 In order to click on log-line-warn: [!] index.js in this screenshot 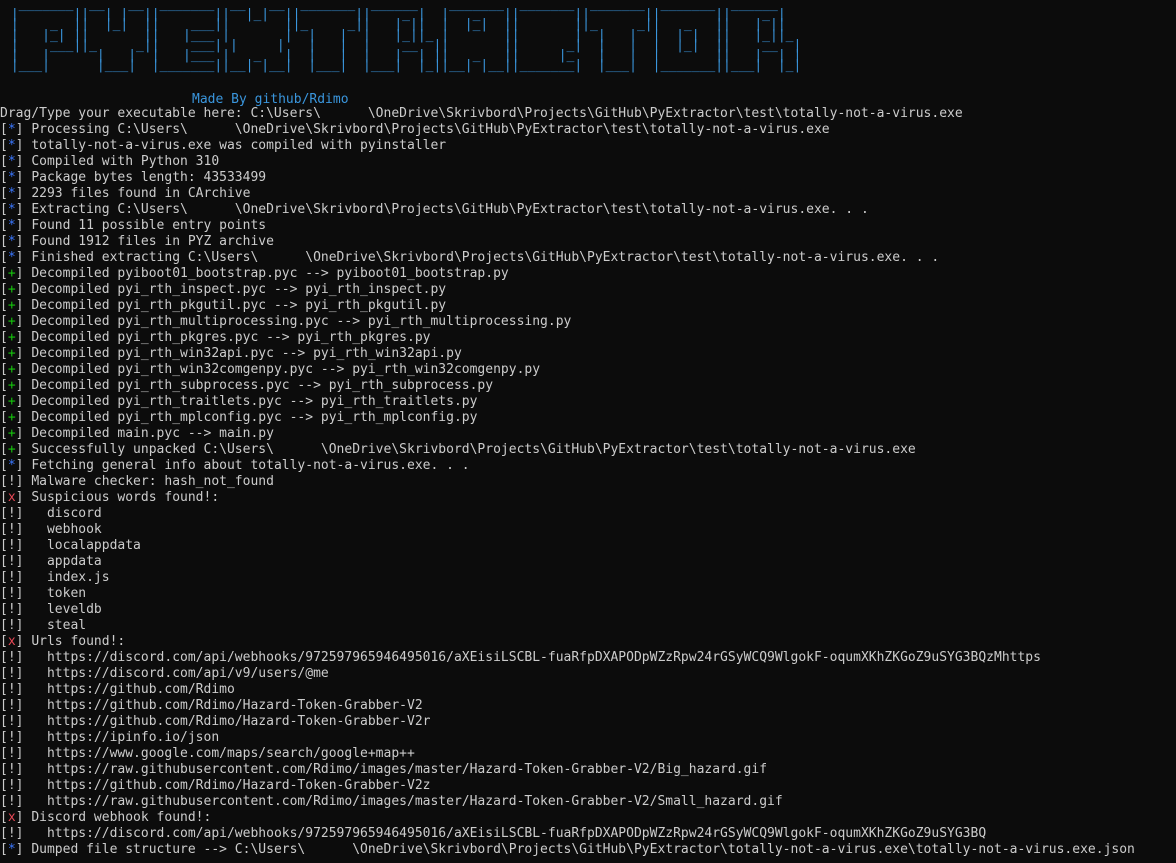, I will do `click(588, 578)`.